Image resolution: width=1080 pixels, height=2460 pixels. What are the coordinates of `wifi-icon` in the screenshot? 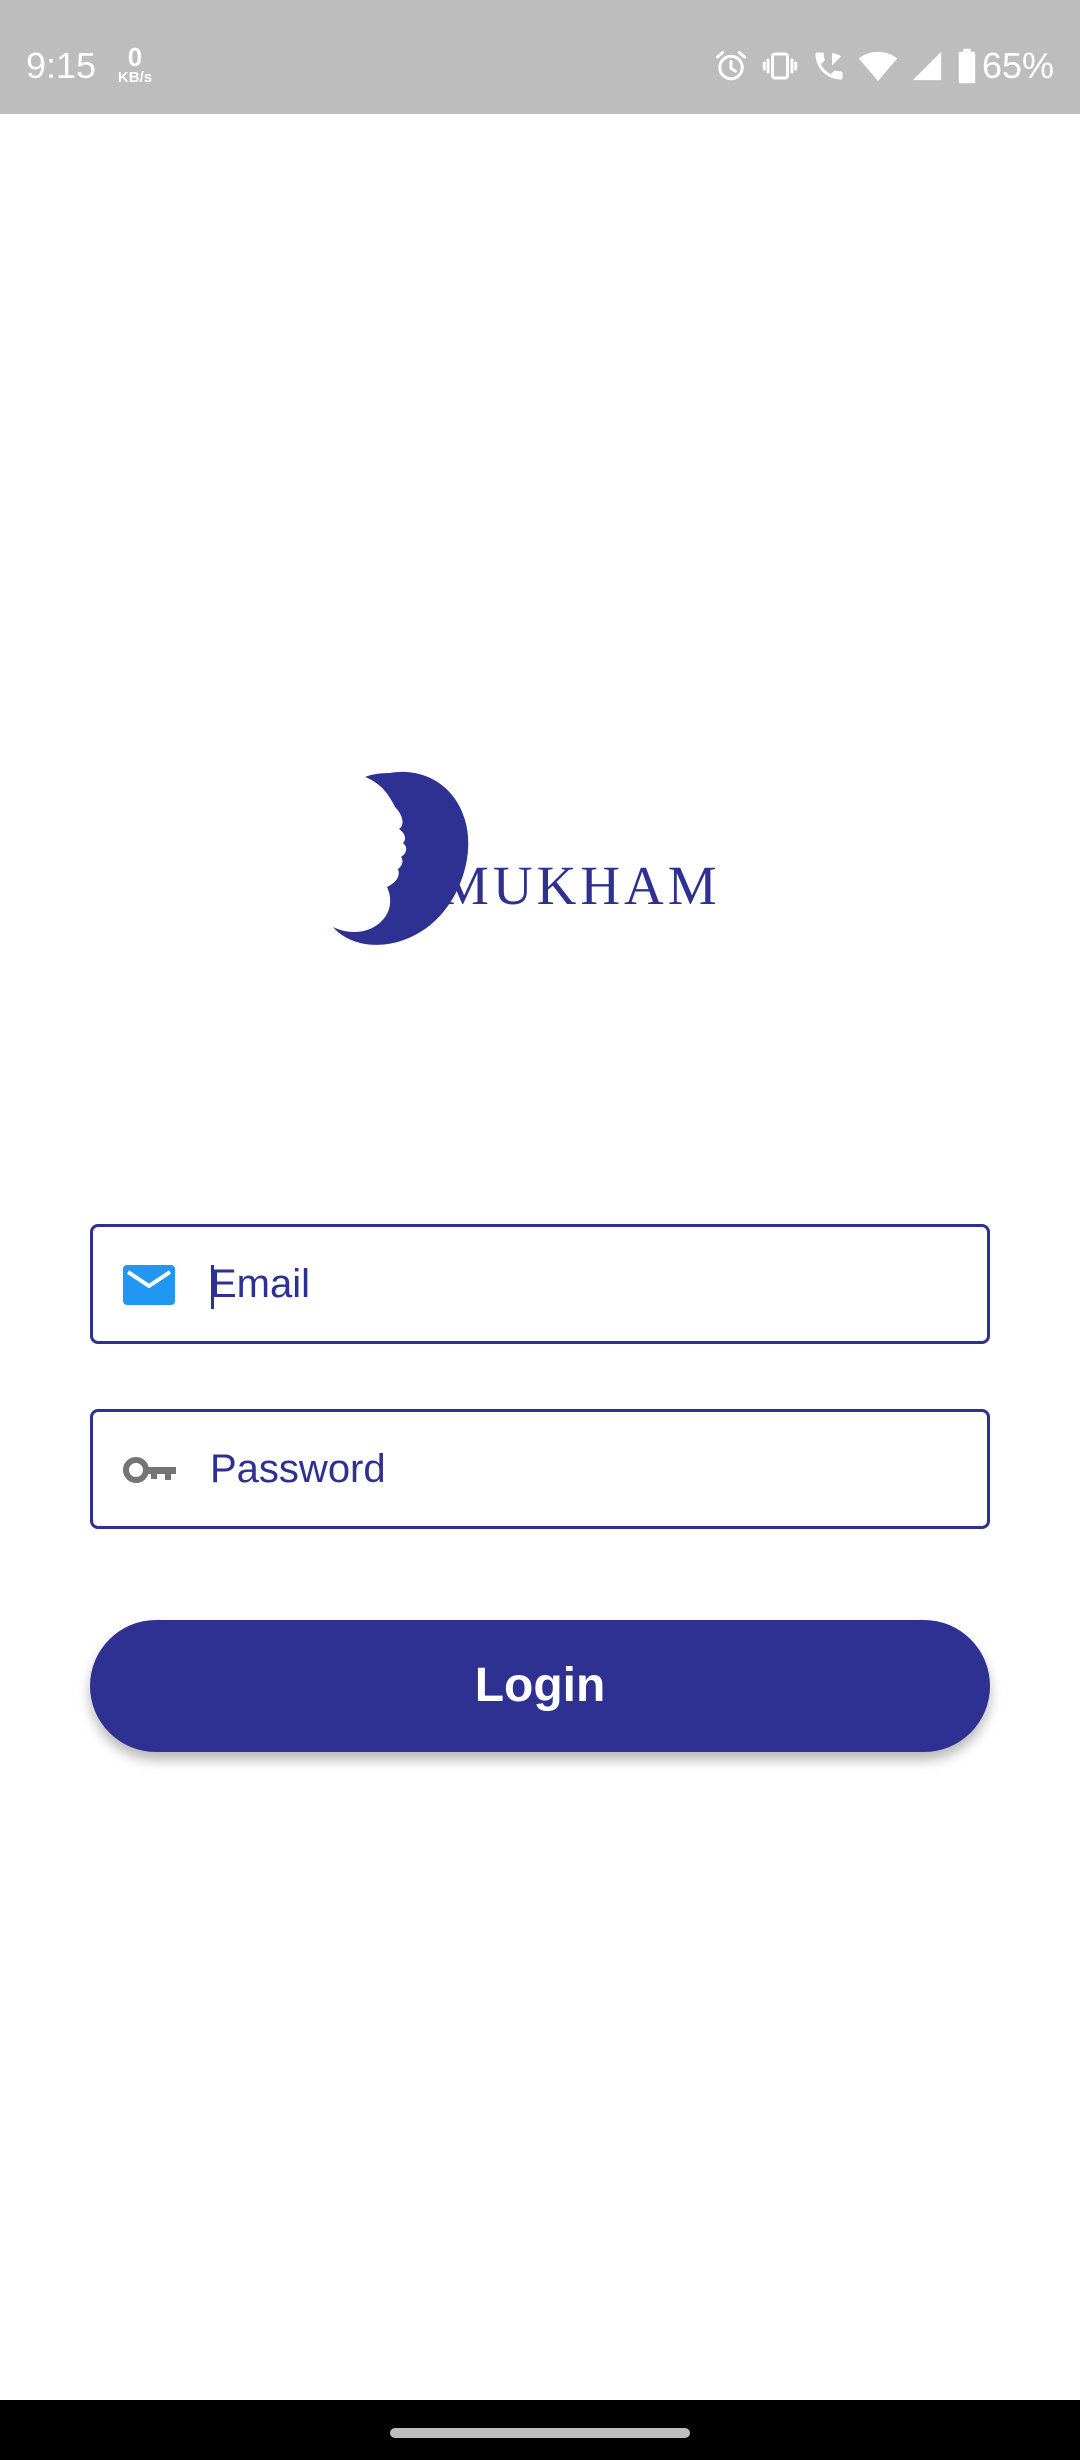 It's located at (878, 66).